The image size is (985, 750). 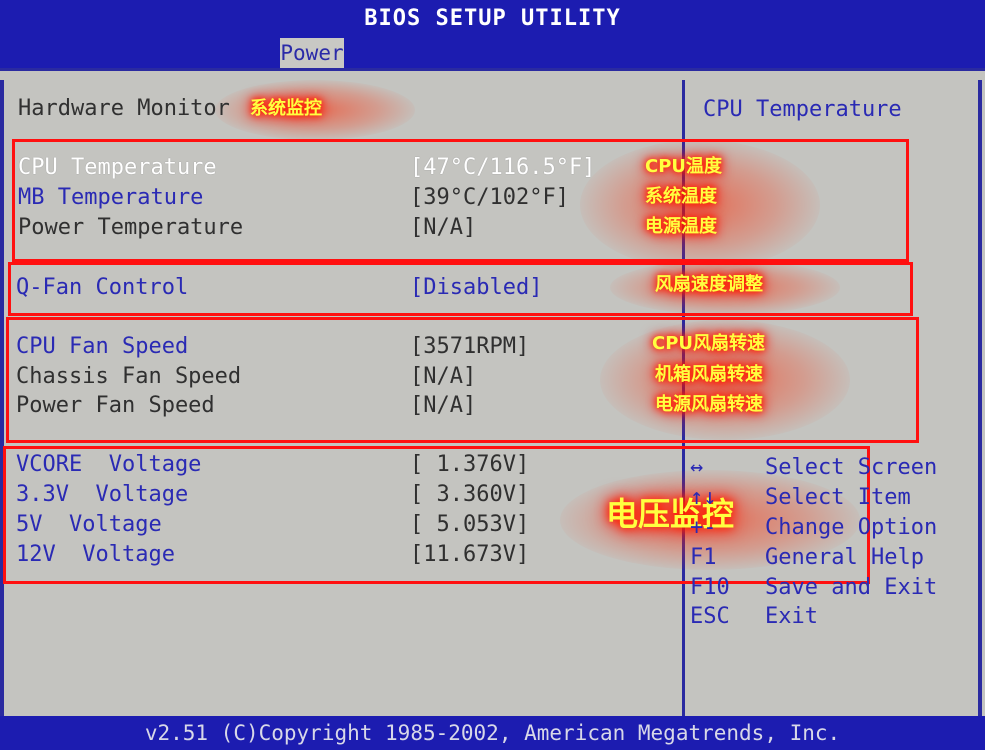 I want to click on item-value: [39°C/102°F], so click(x=489, y=197).